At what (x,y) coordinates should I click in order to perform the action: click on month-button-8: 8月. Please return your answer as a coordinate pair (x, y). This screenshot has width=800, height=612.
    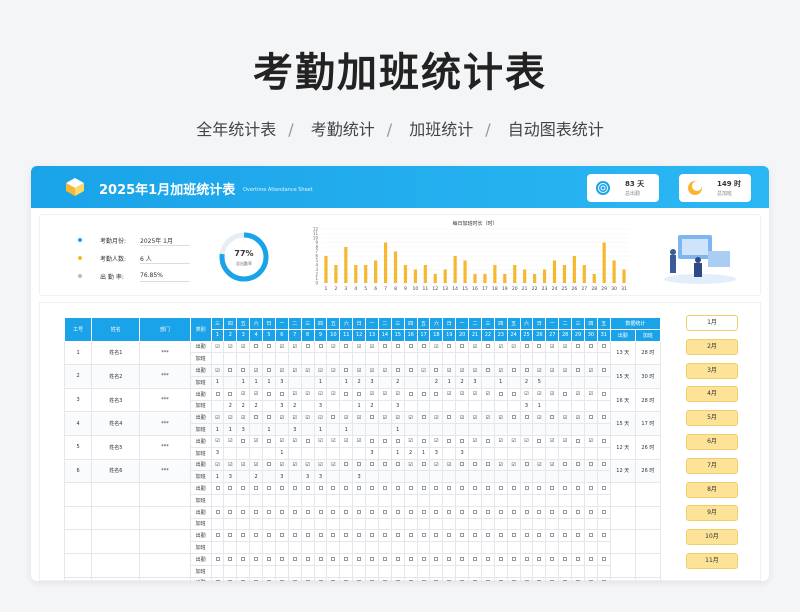
    Looking at the image, I should click on (712, 489).